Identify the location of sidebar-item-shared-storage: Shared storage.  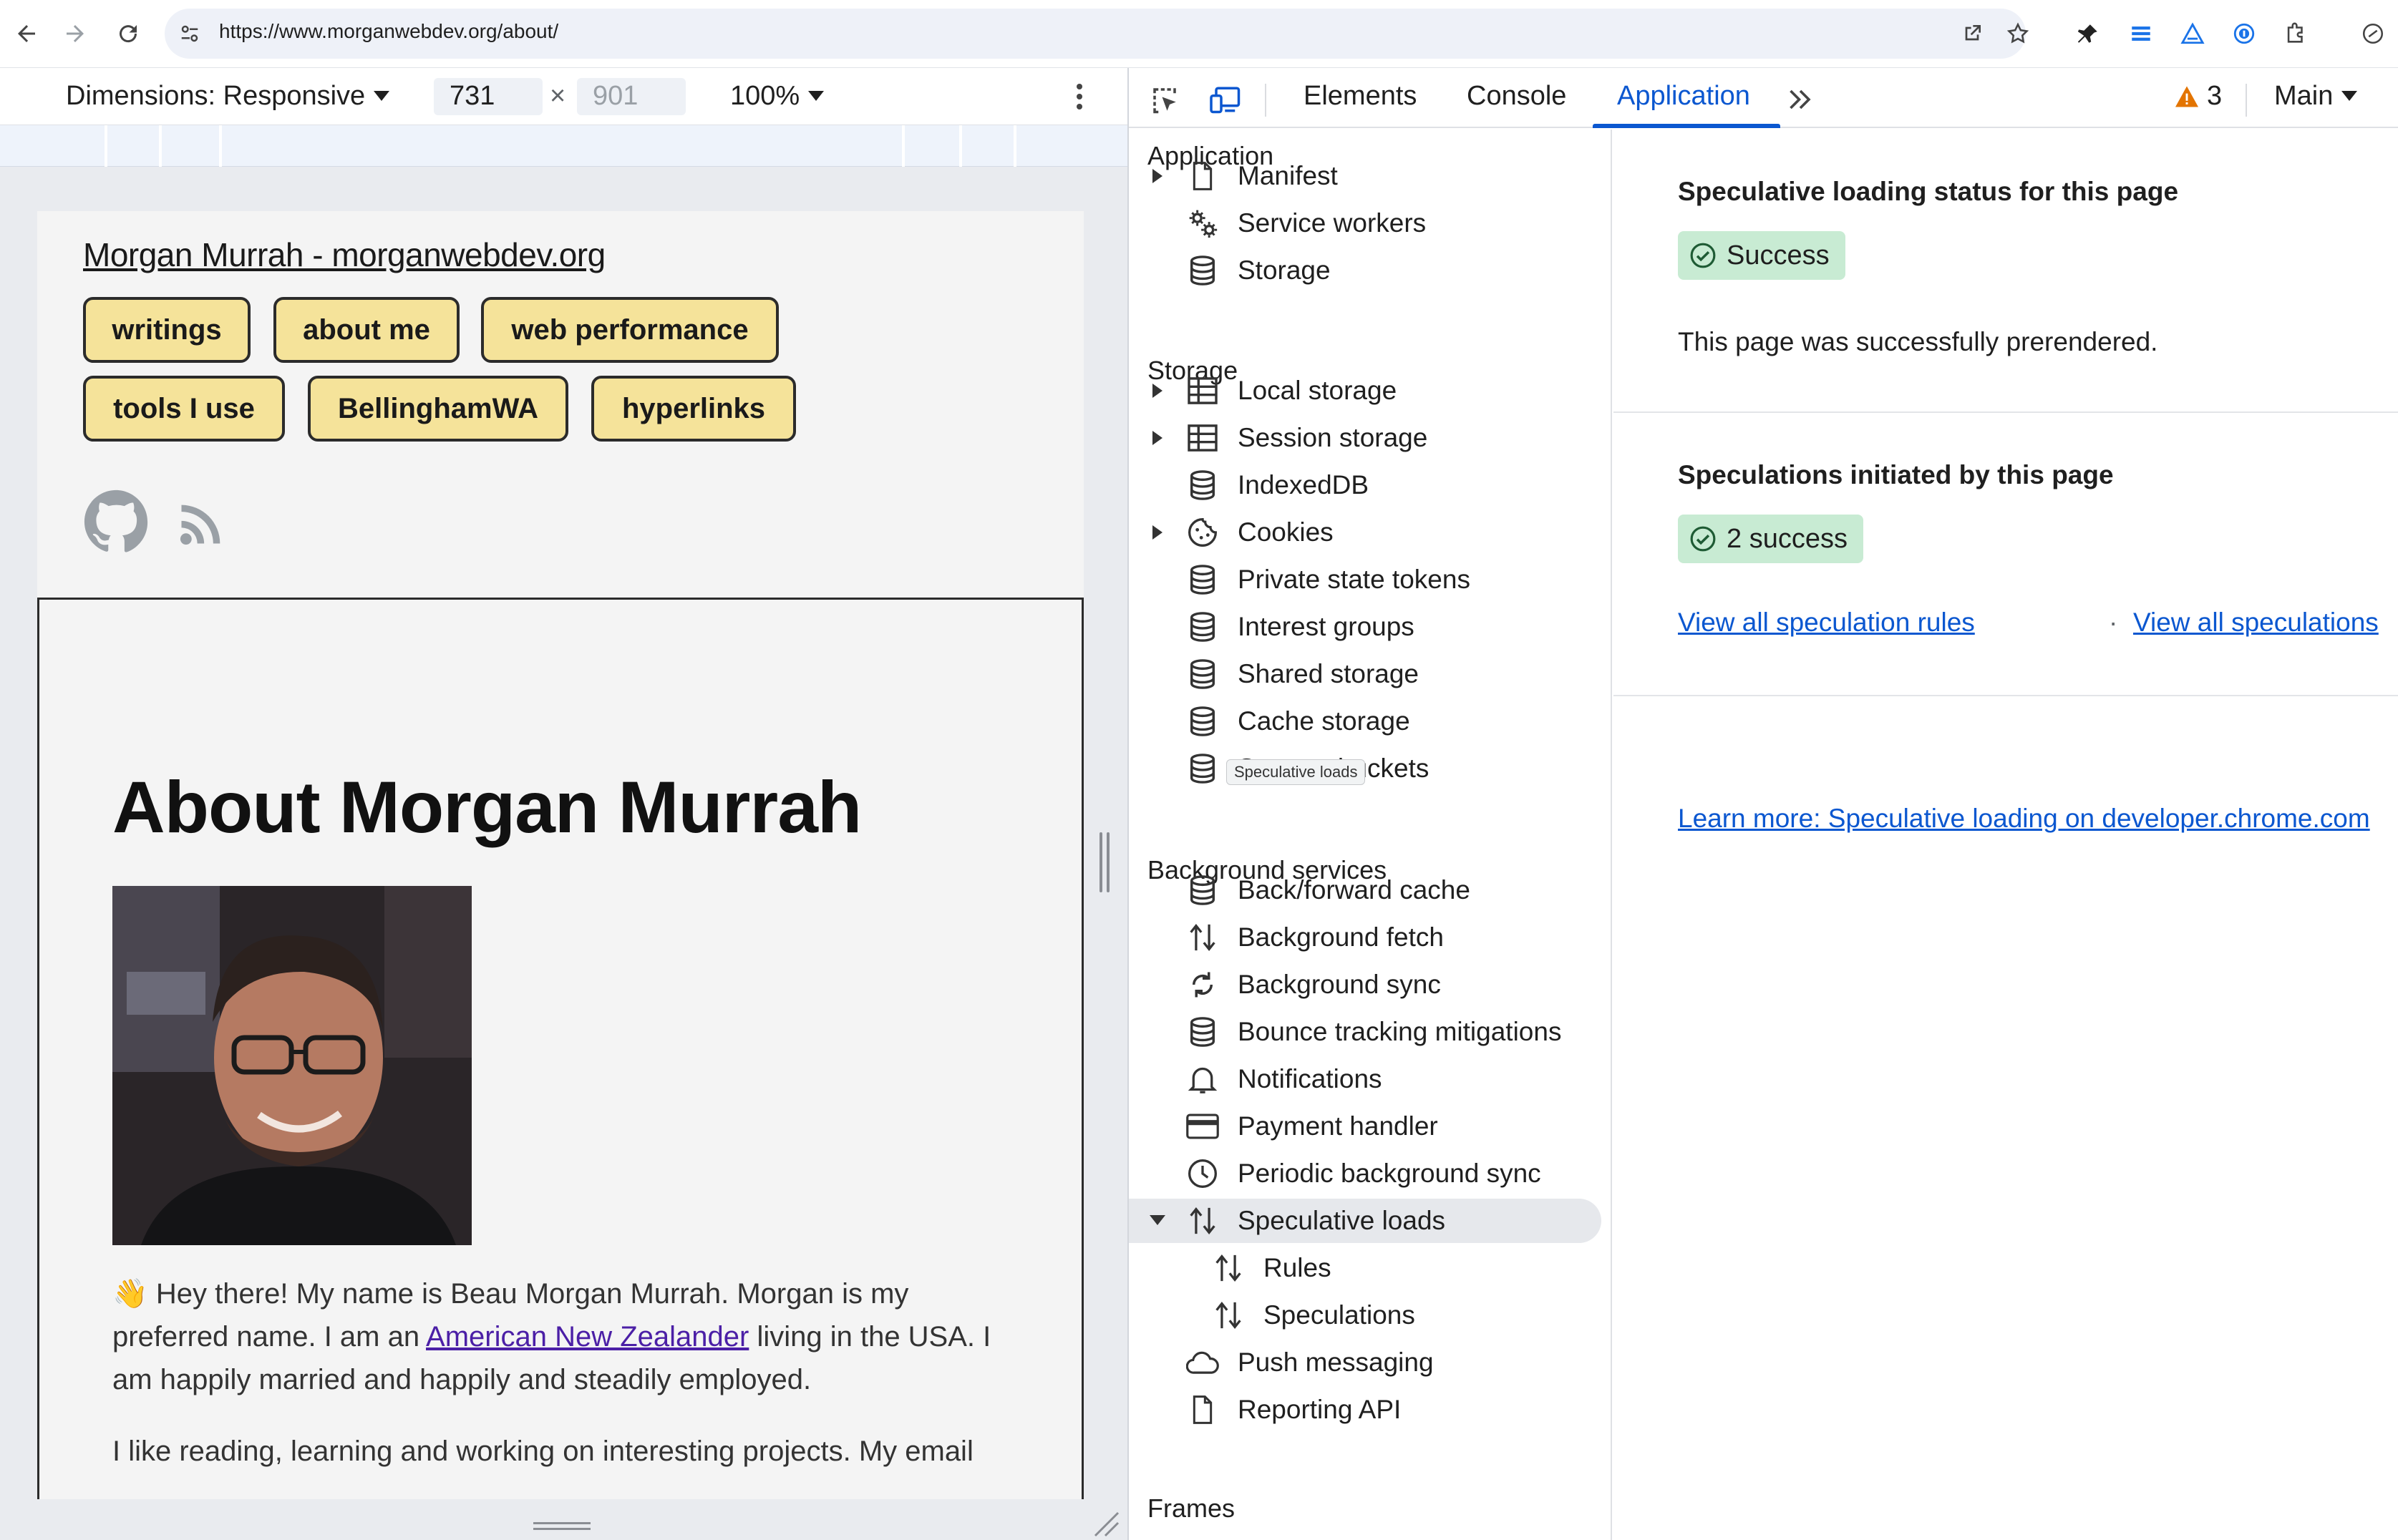
(1365, 674).